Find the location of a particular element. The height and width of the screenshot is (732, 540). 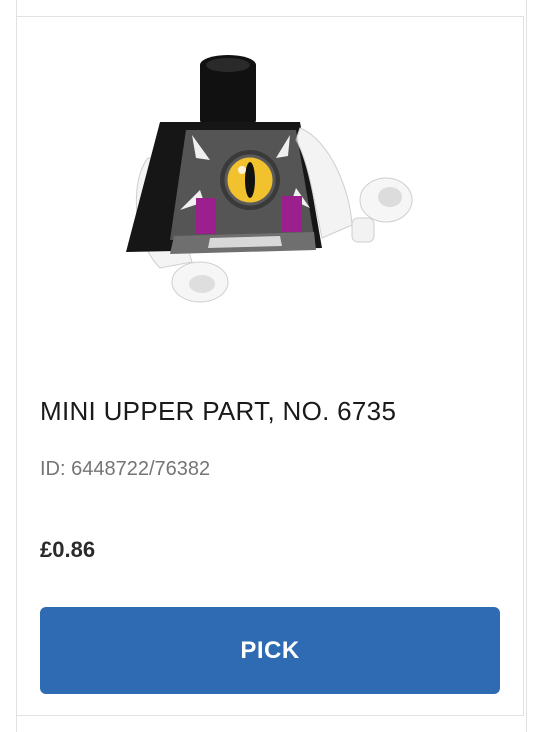

product-id: ID: 6448722/76382 is located at coordinates (125, 469).